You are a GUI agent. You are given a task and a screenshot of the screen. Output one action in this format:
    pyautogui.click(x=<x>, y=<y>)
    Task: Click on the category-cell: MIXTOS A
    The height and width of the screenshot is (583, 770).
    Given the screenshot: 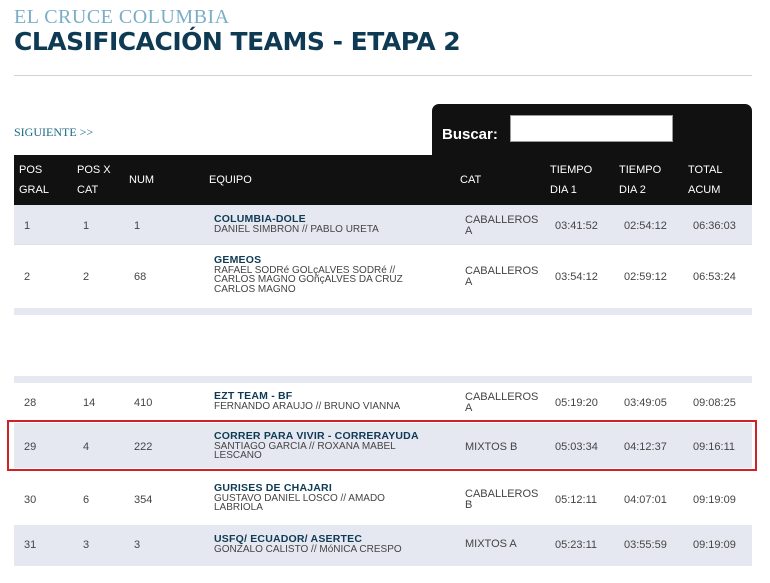 What is the action you would take?
    pyautogui.click(x=491, y=544)
    